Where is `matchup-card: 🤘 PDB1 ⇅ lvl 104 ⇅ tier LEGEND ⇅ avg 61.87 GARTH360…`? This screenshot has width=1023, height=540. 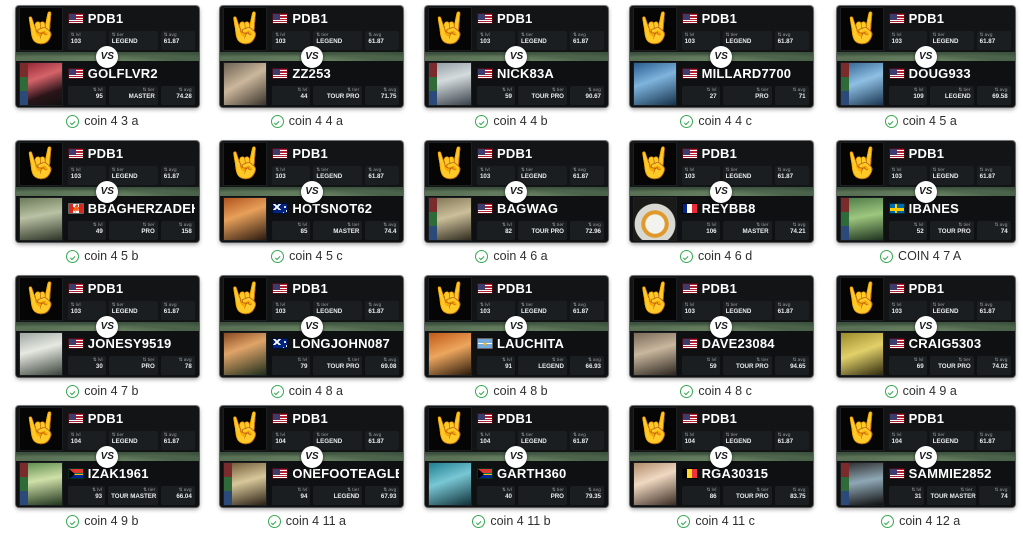 matchup-card: 🤘 PDB1 ⇅ lvl 104 ⇅ tier LEGEND ⇅ avg 61.87 GARTH360… is located at coordinates (516, 456).